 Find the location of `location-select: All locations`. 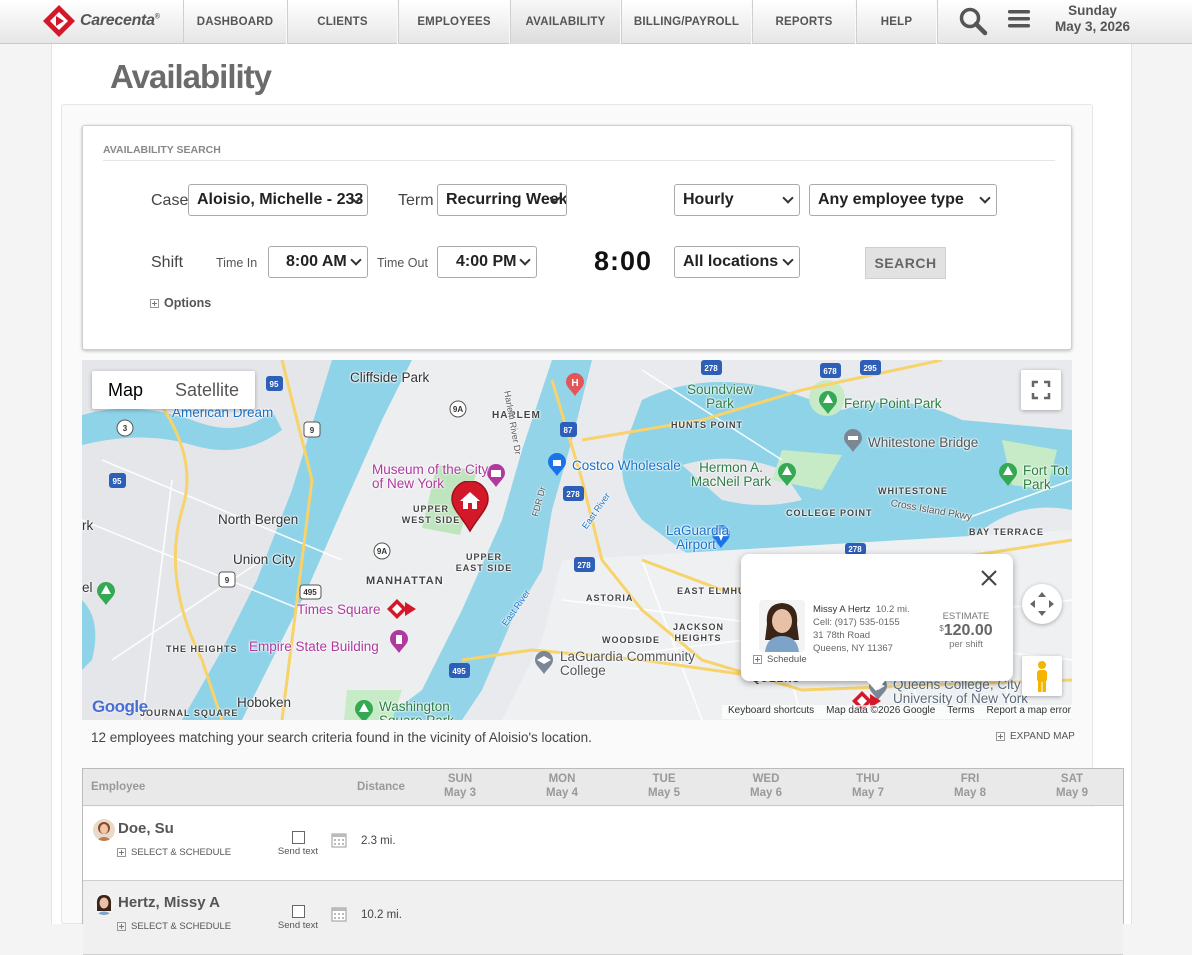

location-select: All locations is located at coordinates (737, 262).